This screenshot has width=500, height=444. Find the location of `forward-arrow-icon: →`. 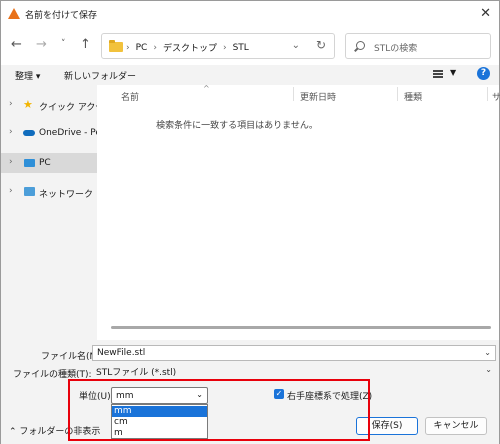

forward-arrow-icon: → is located at coordinates (41, 44).